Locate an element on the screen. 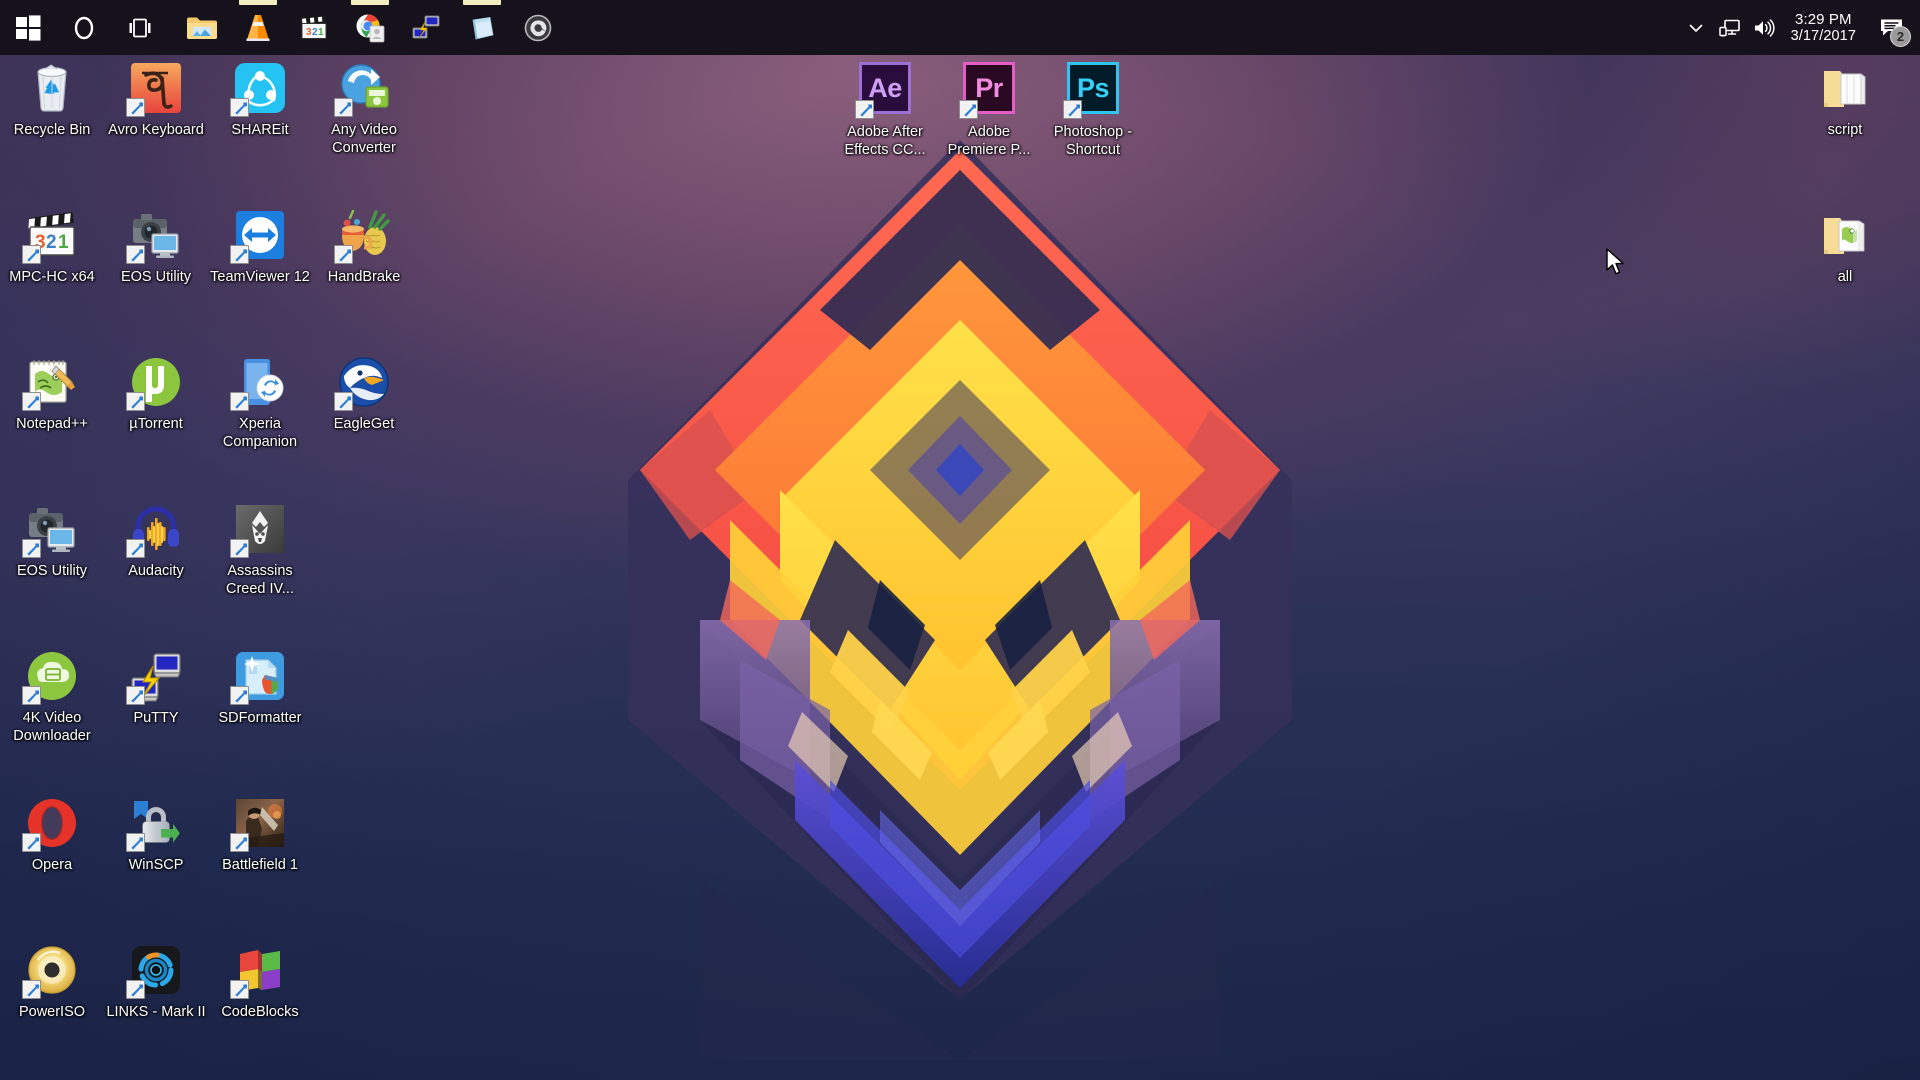 The width and height of the screenshot is (1920, 1080). desktop-icon-label: SHAREit is located at coordinates (260, 130).